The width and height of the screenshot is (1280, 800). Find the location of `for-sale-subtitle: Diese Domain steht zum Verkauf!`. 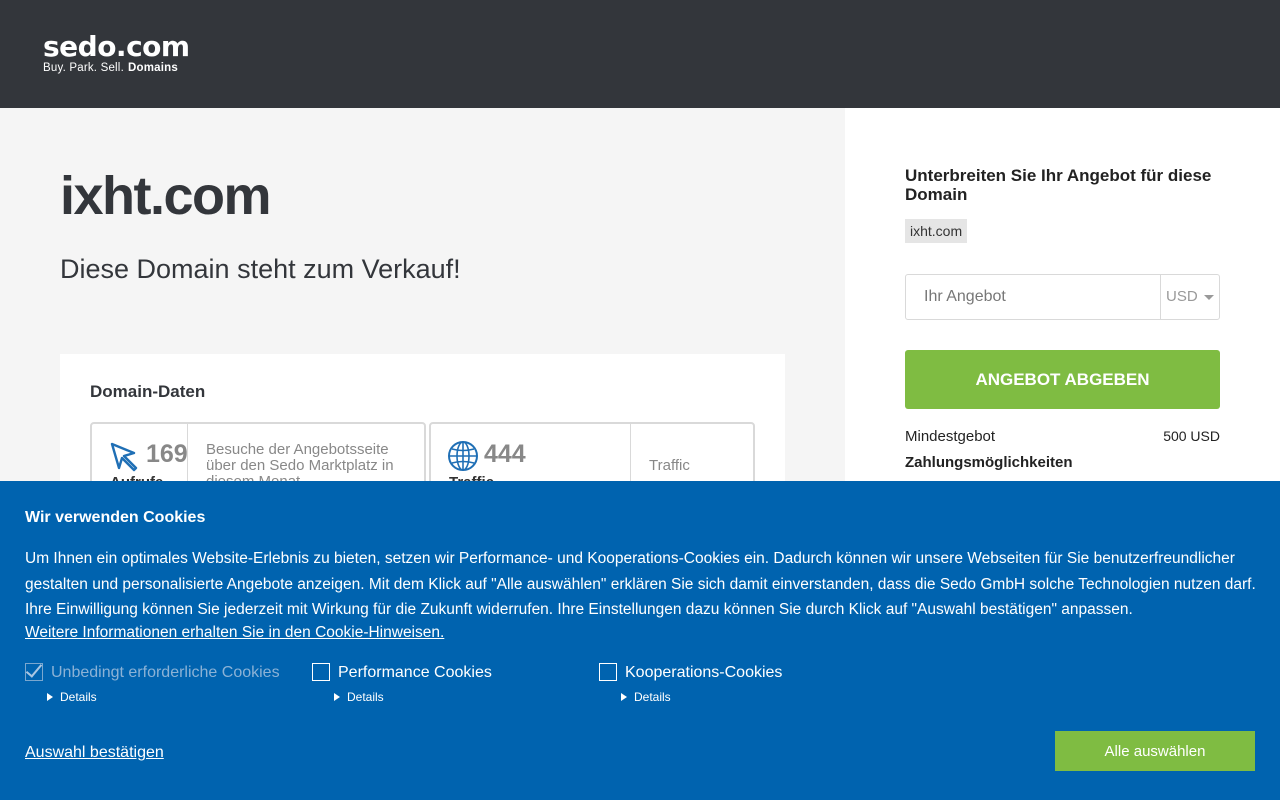

for-sale-subtitle: Diese Domain steht zum Verkauf! is located at coordinates (260, 269).